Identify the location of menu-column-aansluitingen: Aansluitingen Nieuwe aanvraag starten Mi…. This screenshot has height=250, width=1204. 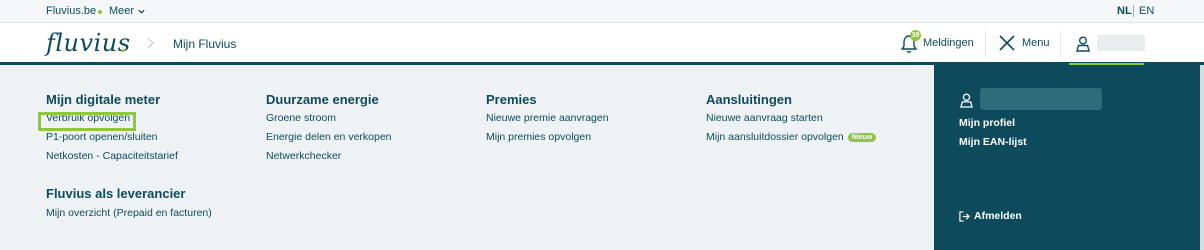
(791, 121).